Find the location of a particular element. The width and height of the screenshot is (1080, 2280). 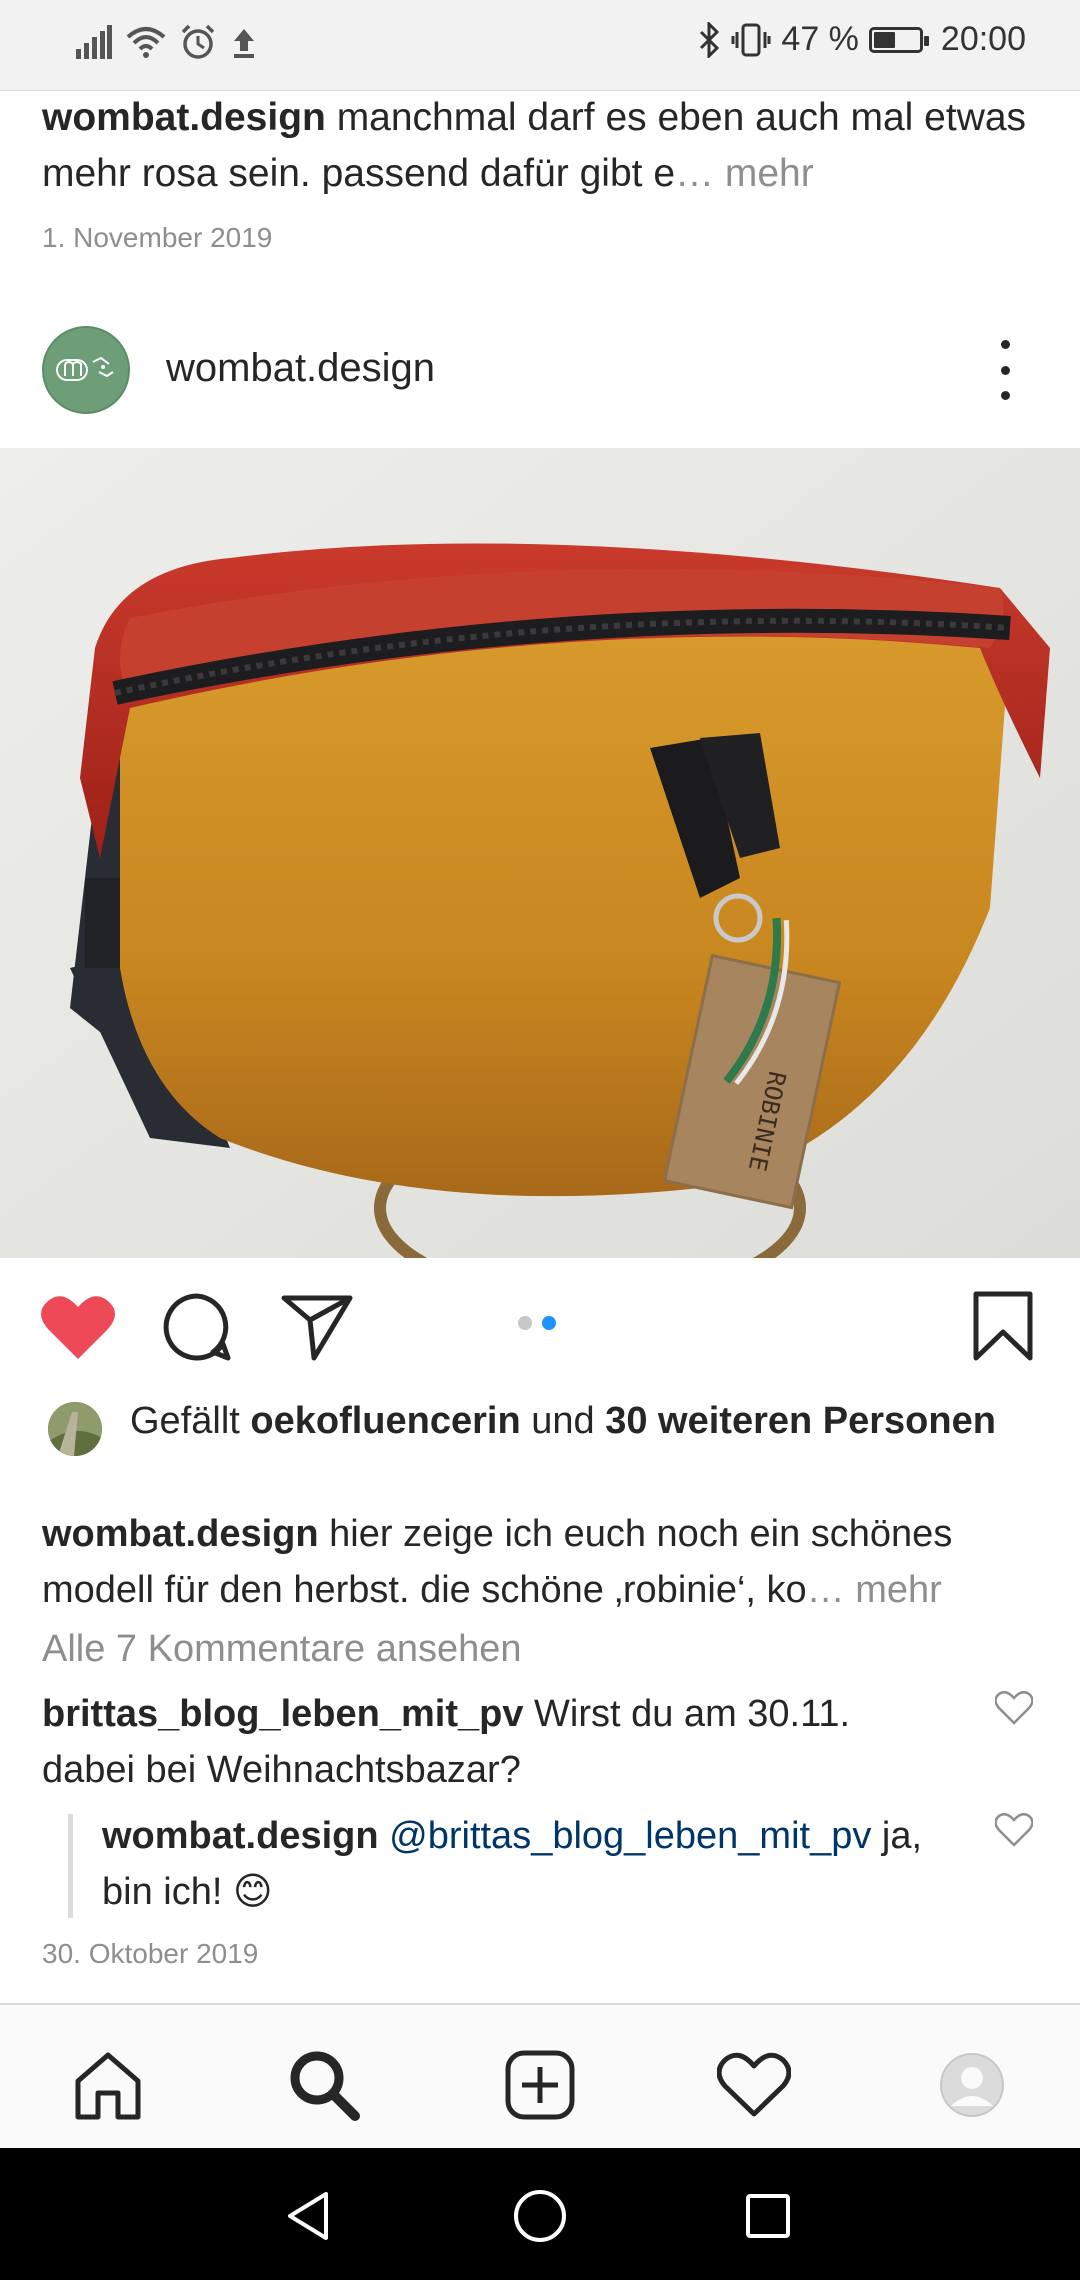

upload-icon is located at coordinates (244, 43).